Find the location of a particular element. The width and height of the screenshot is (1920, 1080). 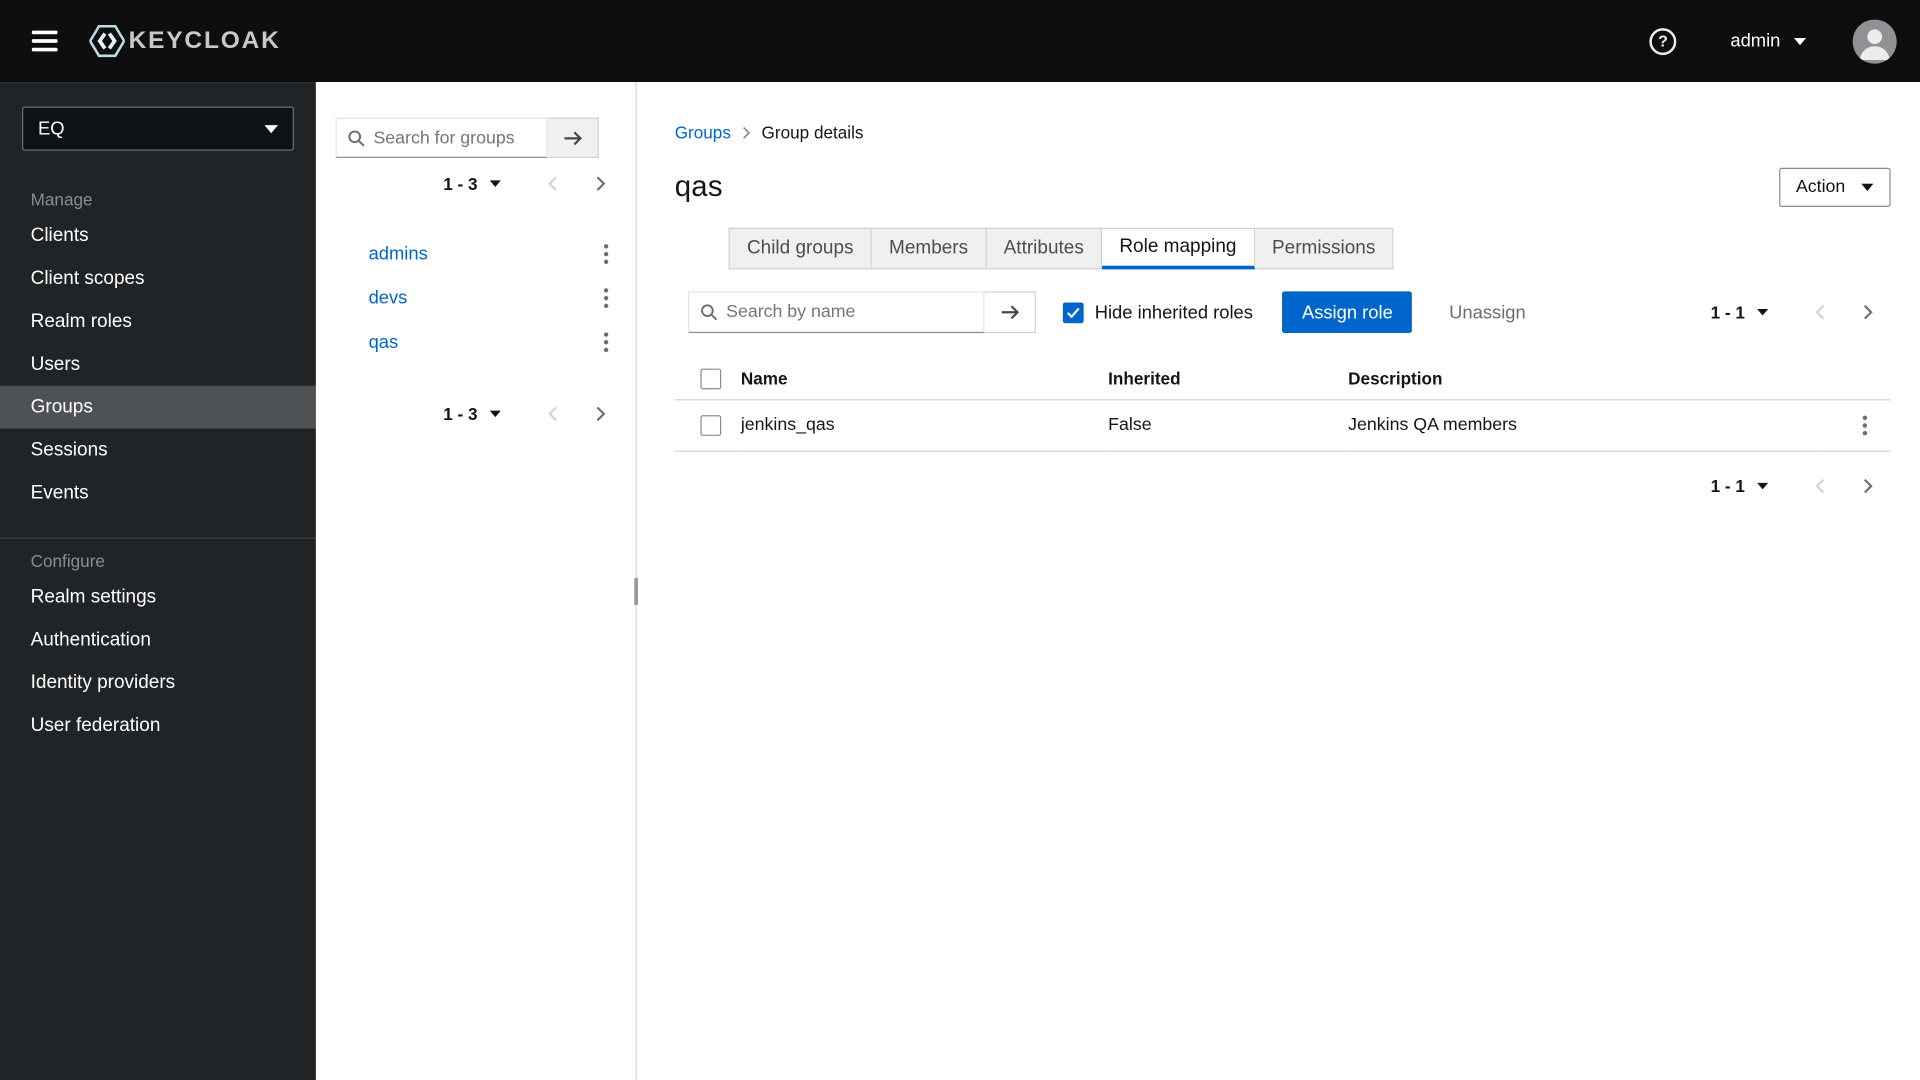

breadcrumb-groups-link: Groups is located at coordinates (703, 132).